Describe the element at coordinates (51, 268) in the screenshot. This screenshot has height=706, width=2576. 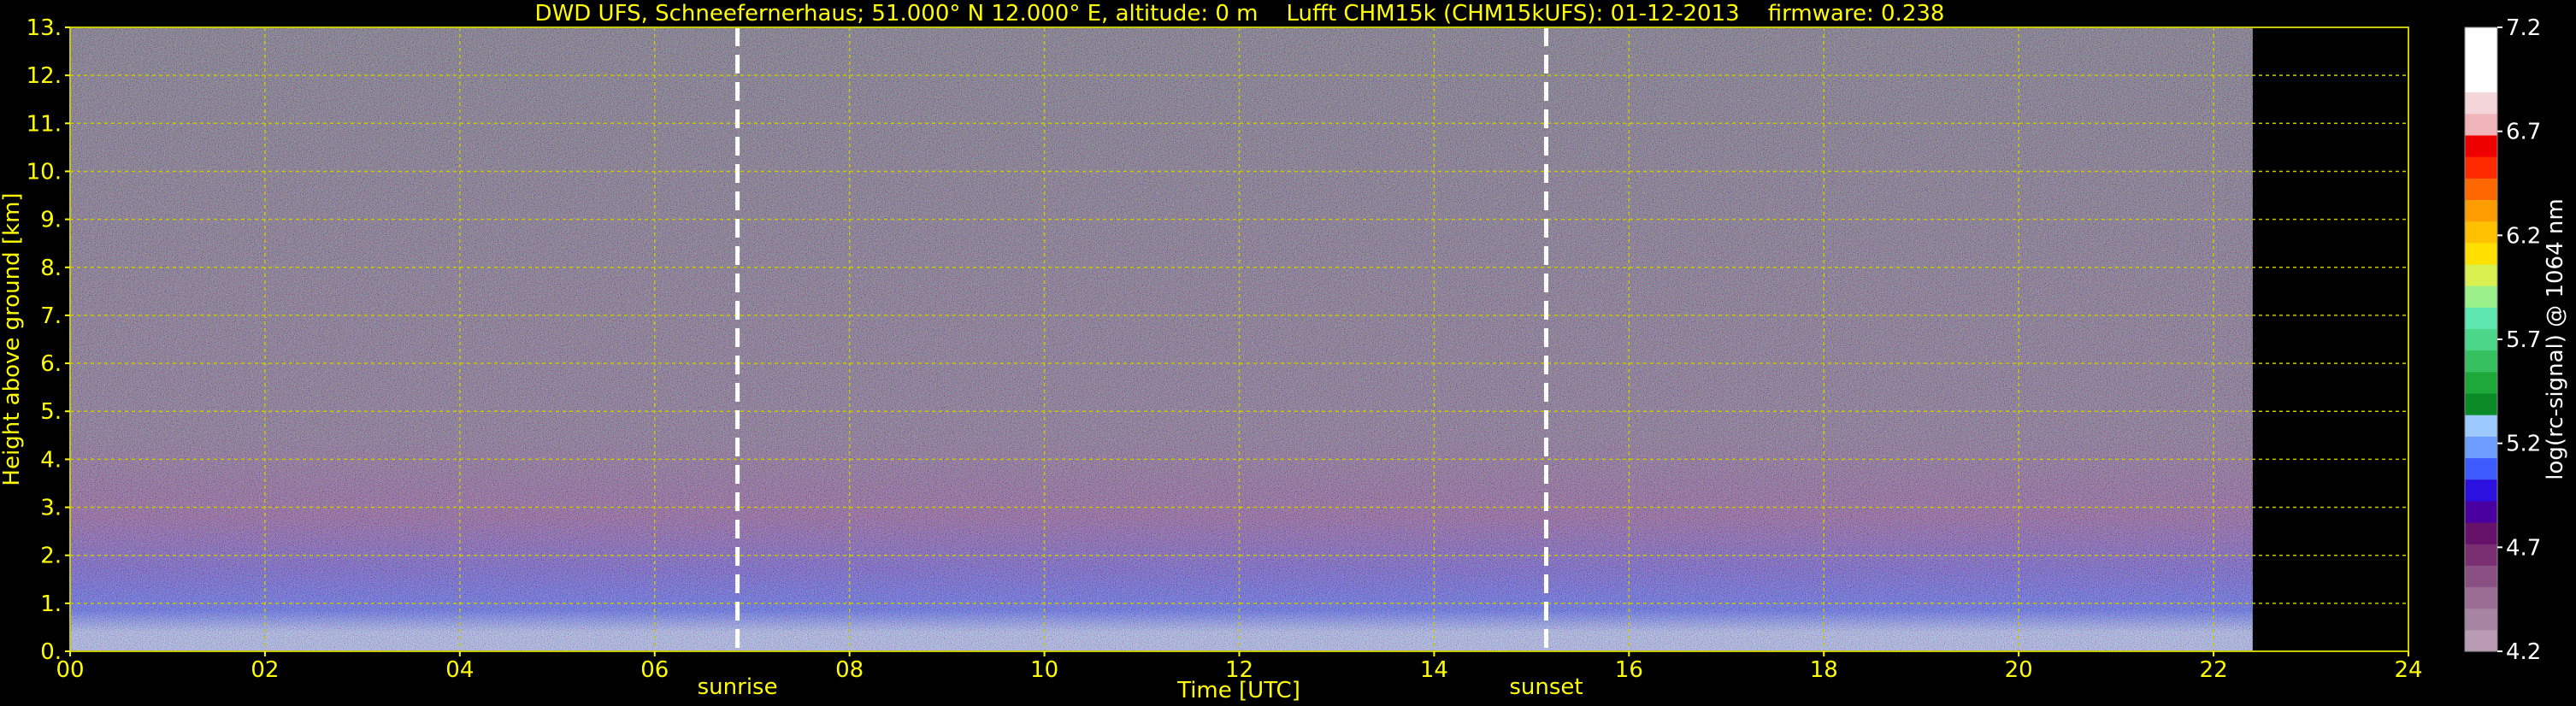
I see `y-tick-label: 8.` at that location.